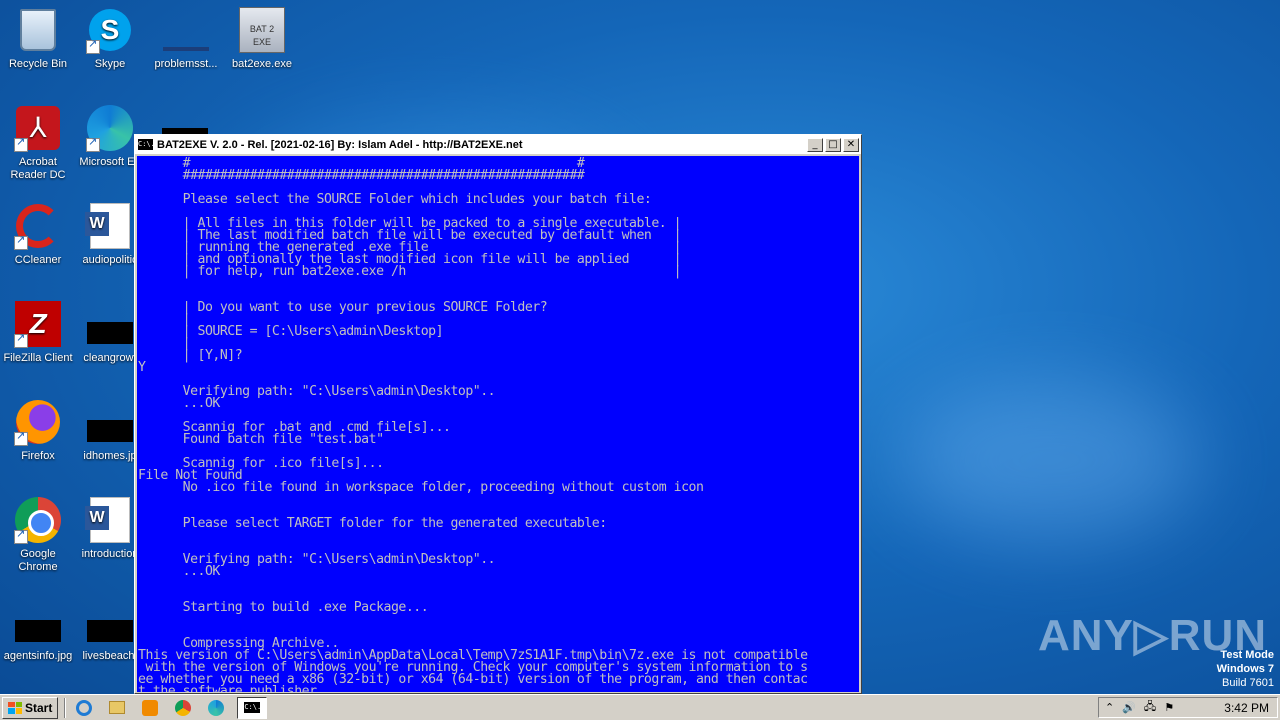  Describe the element at coordinates (1150, 707) in the screenshot. I see `network-icon: 🖧` at that location.